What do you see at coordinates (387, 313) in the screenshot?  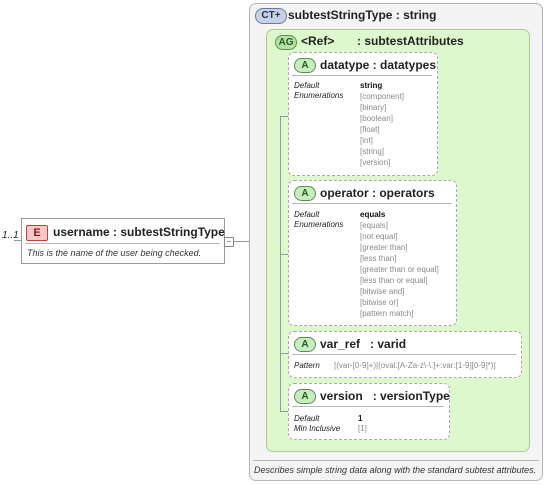 I see `enumeration-value: [pattern match]` at bounding box center [387, 313].